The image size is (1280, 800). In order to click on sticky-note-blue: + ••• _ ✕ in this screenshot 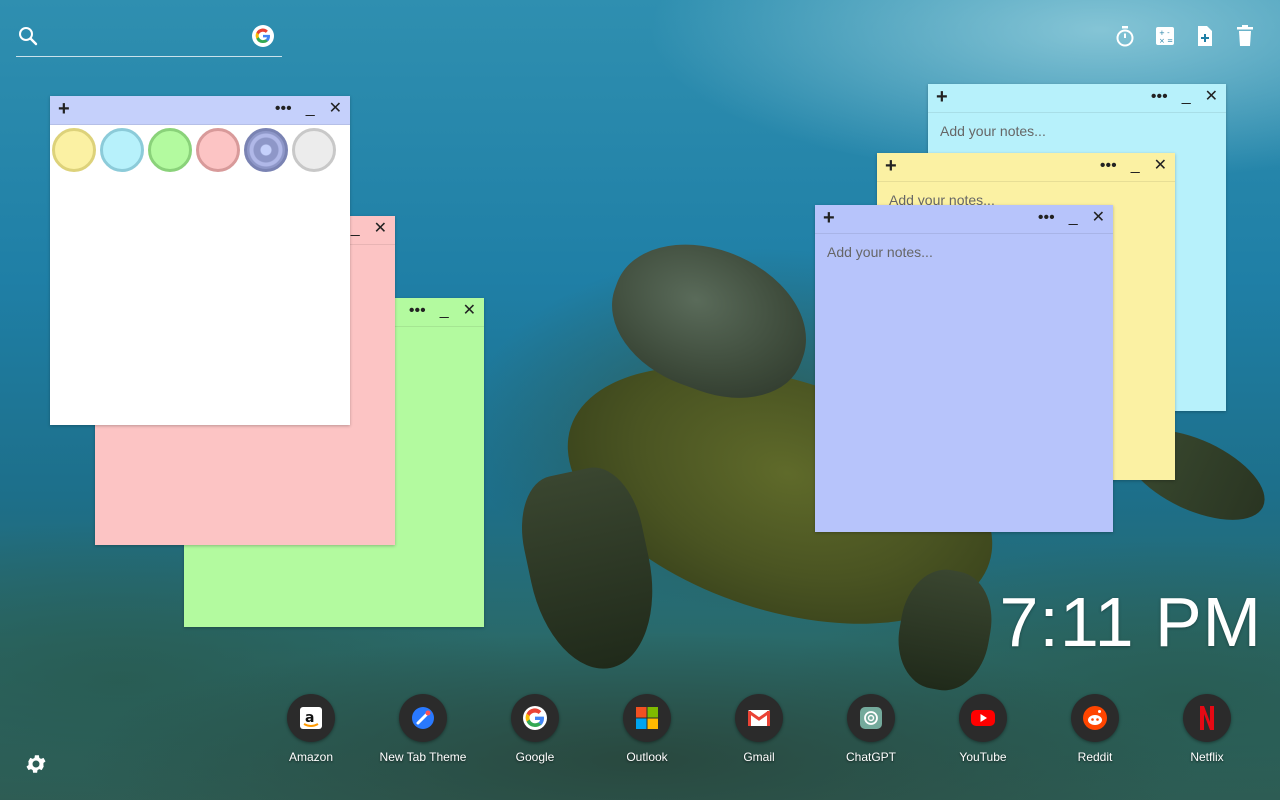, I will do `click(964, 368)`.